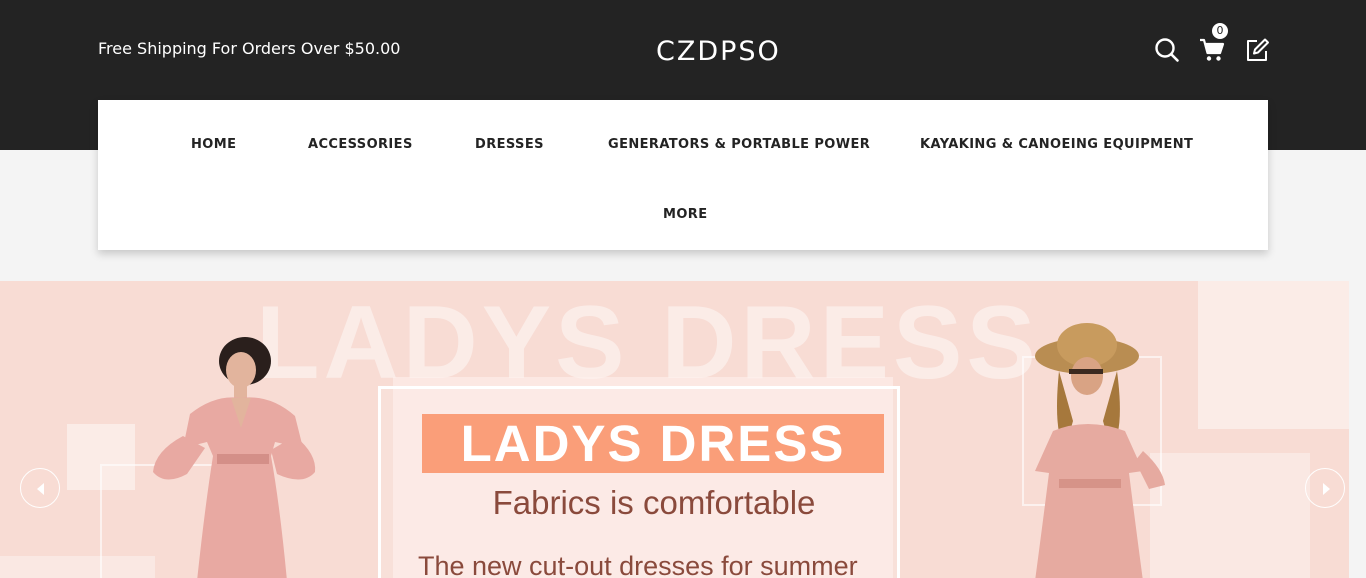 Image resolution: width=1366 pixels, height=578 pixels. I want to click on nav-item-kayaking: KAYAKING & CANOEING EQUIPMENT, so click(1056, 144).